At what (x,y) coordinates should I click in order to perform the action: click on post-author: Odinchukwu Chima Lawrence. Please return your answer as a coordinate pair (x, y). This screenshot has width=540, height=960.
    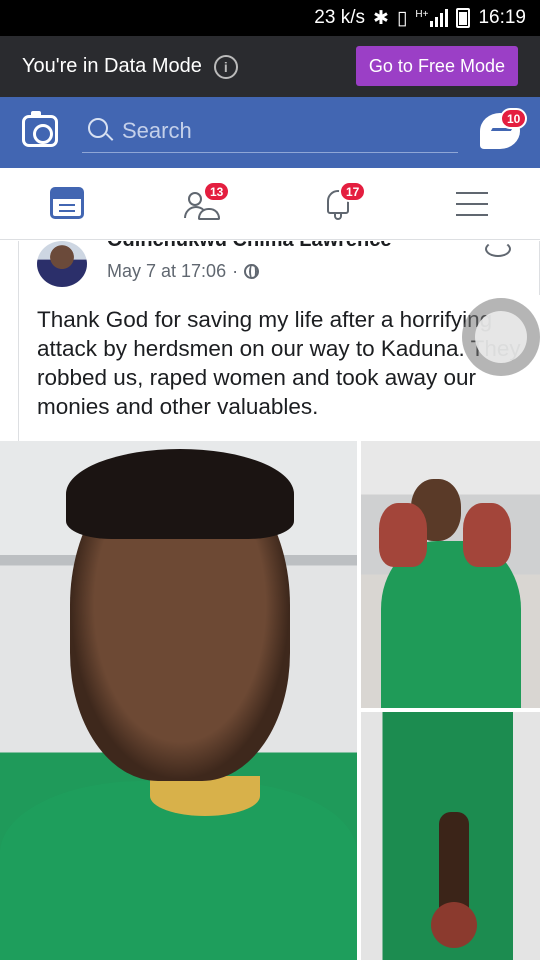
    Looking at the image, I should click on (249, 246).